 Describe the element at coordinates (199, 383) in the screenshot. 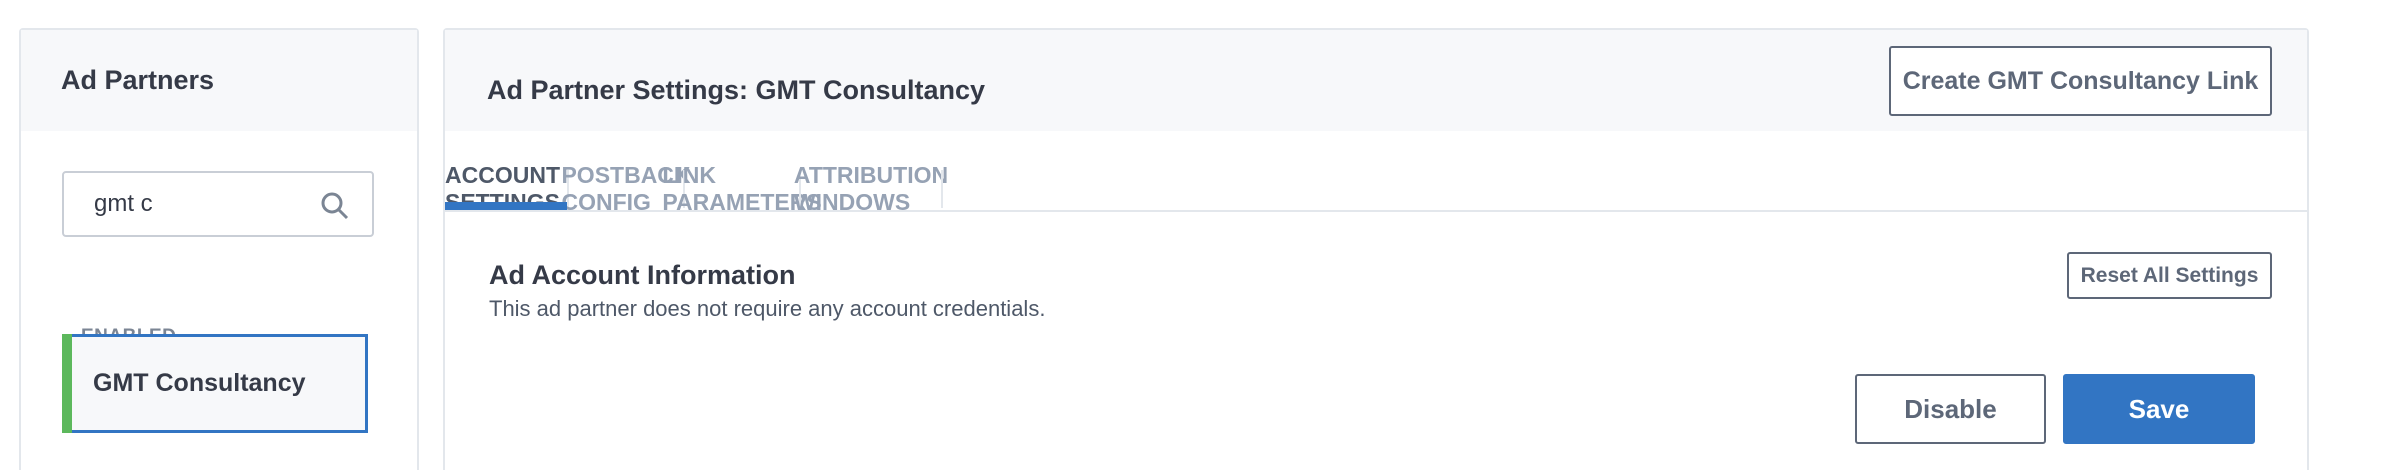

I see `partner-item-label: GMT Consultancy` at that location.